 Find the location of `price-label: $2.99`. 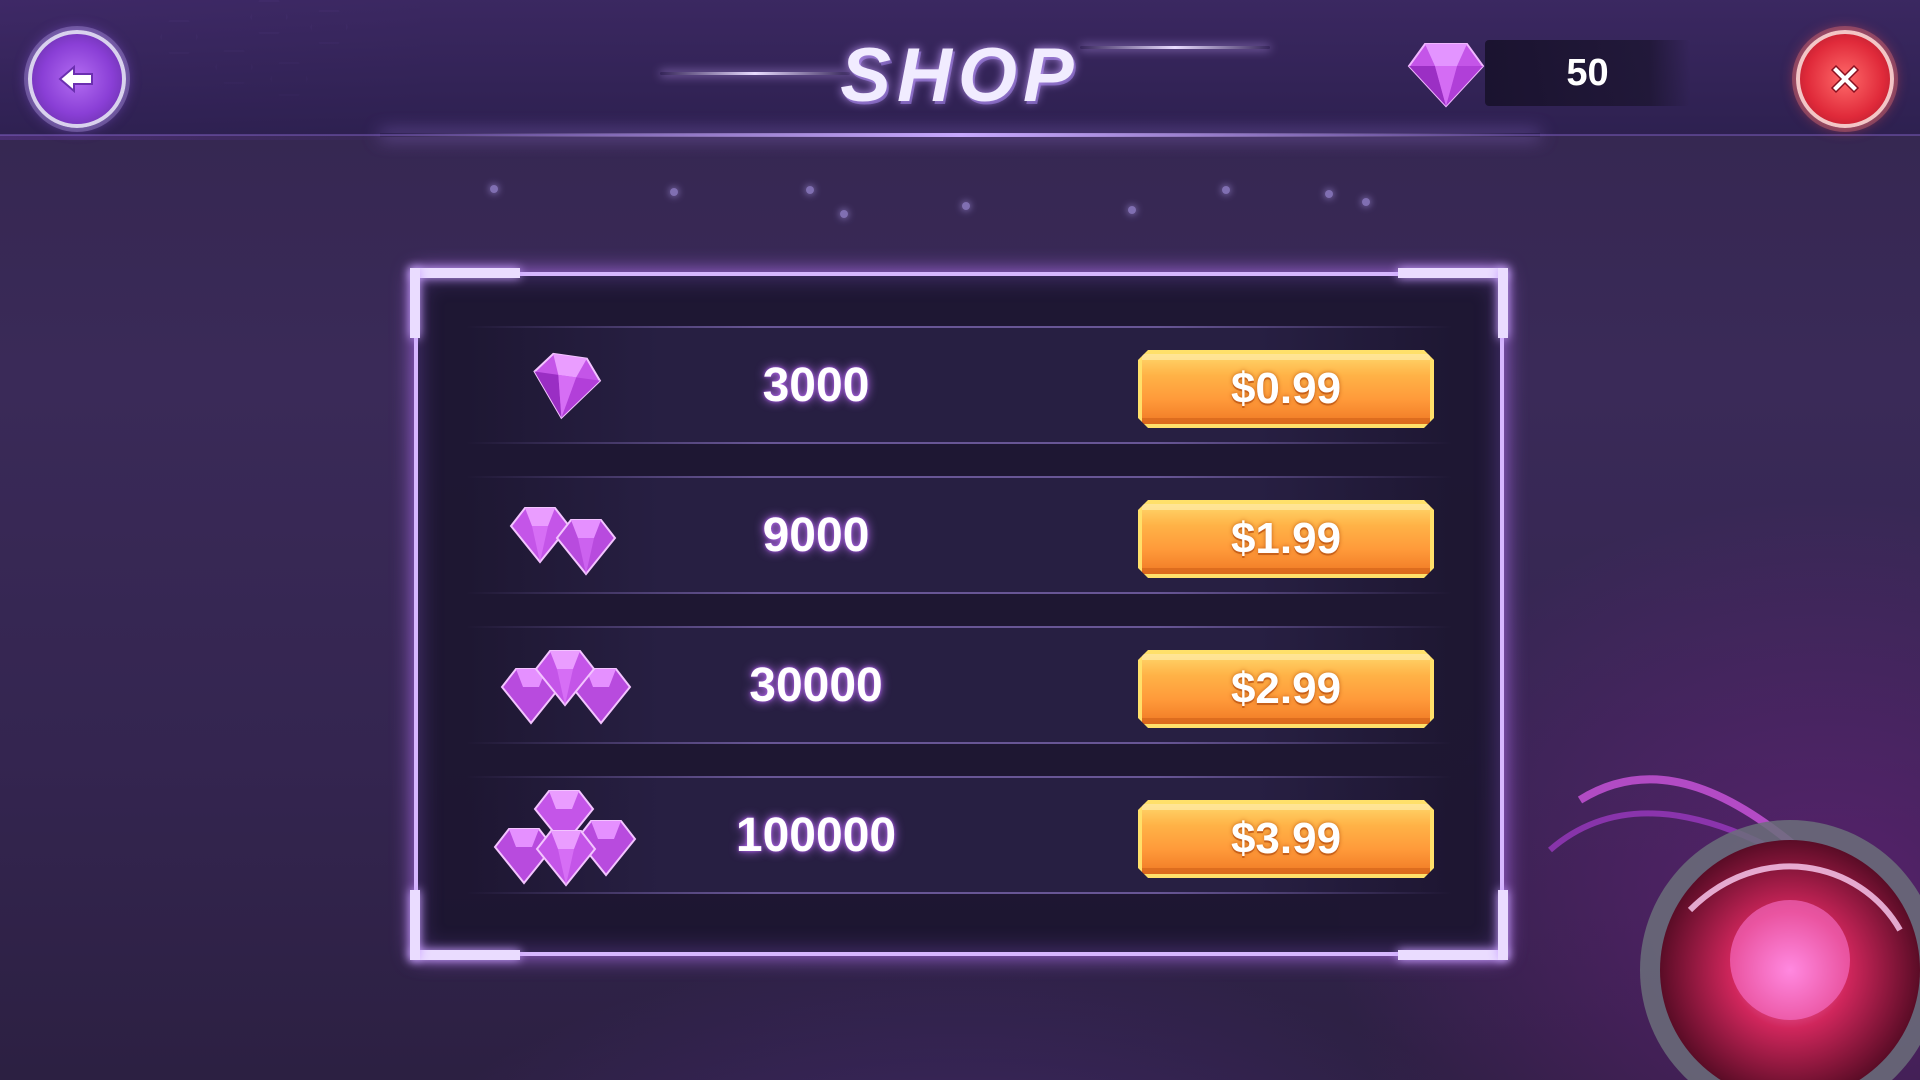

price-label: $2.99 is located at coordinates (1286, 688).